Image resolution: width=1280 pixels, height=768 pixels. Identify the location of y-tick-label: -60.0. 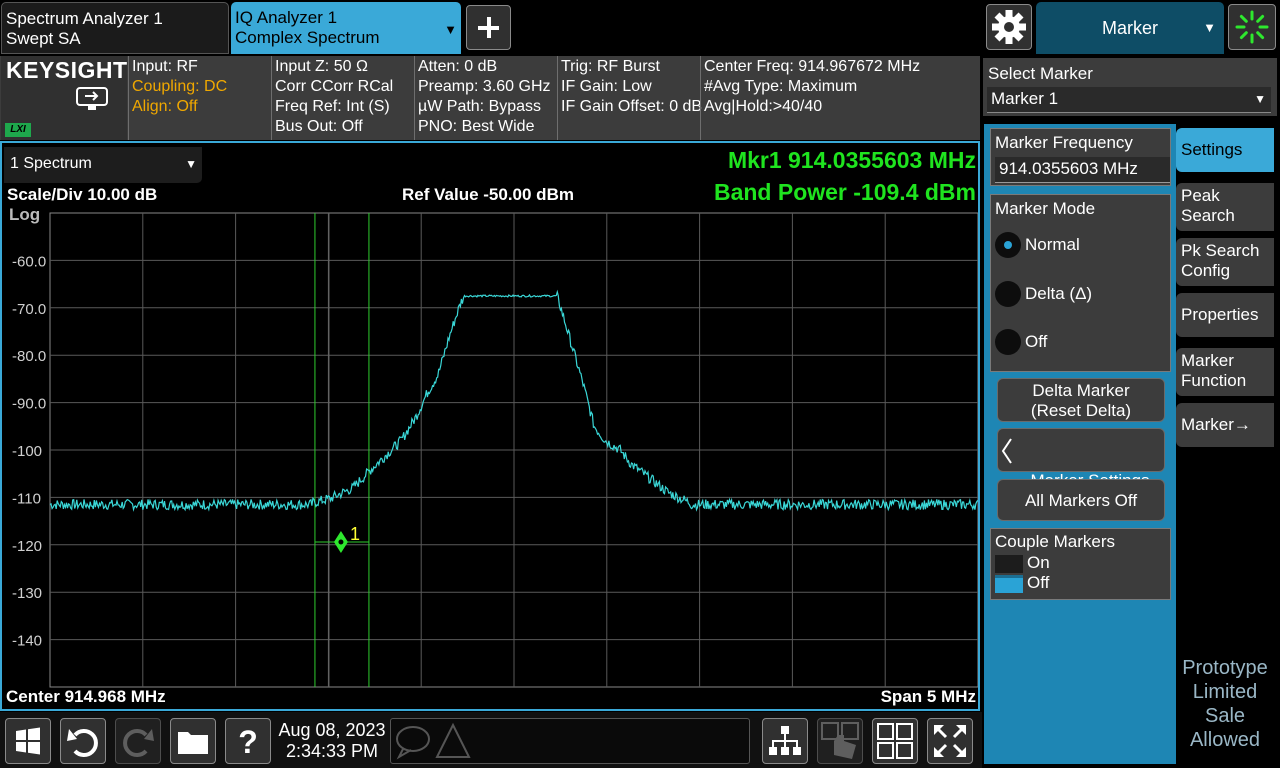
(29, 261).